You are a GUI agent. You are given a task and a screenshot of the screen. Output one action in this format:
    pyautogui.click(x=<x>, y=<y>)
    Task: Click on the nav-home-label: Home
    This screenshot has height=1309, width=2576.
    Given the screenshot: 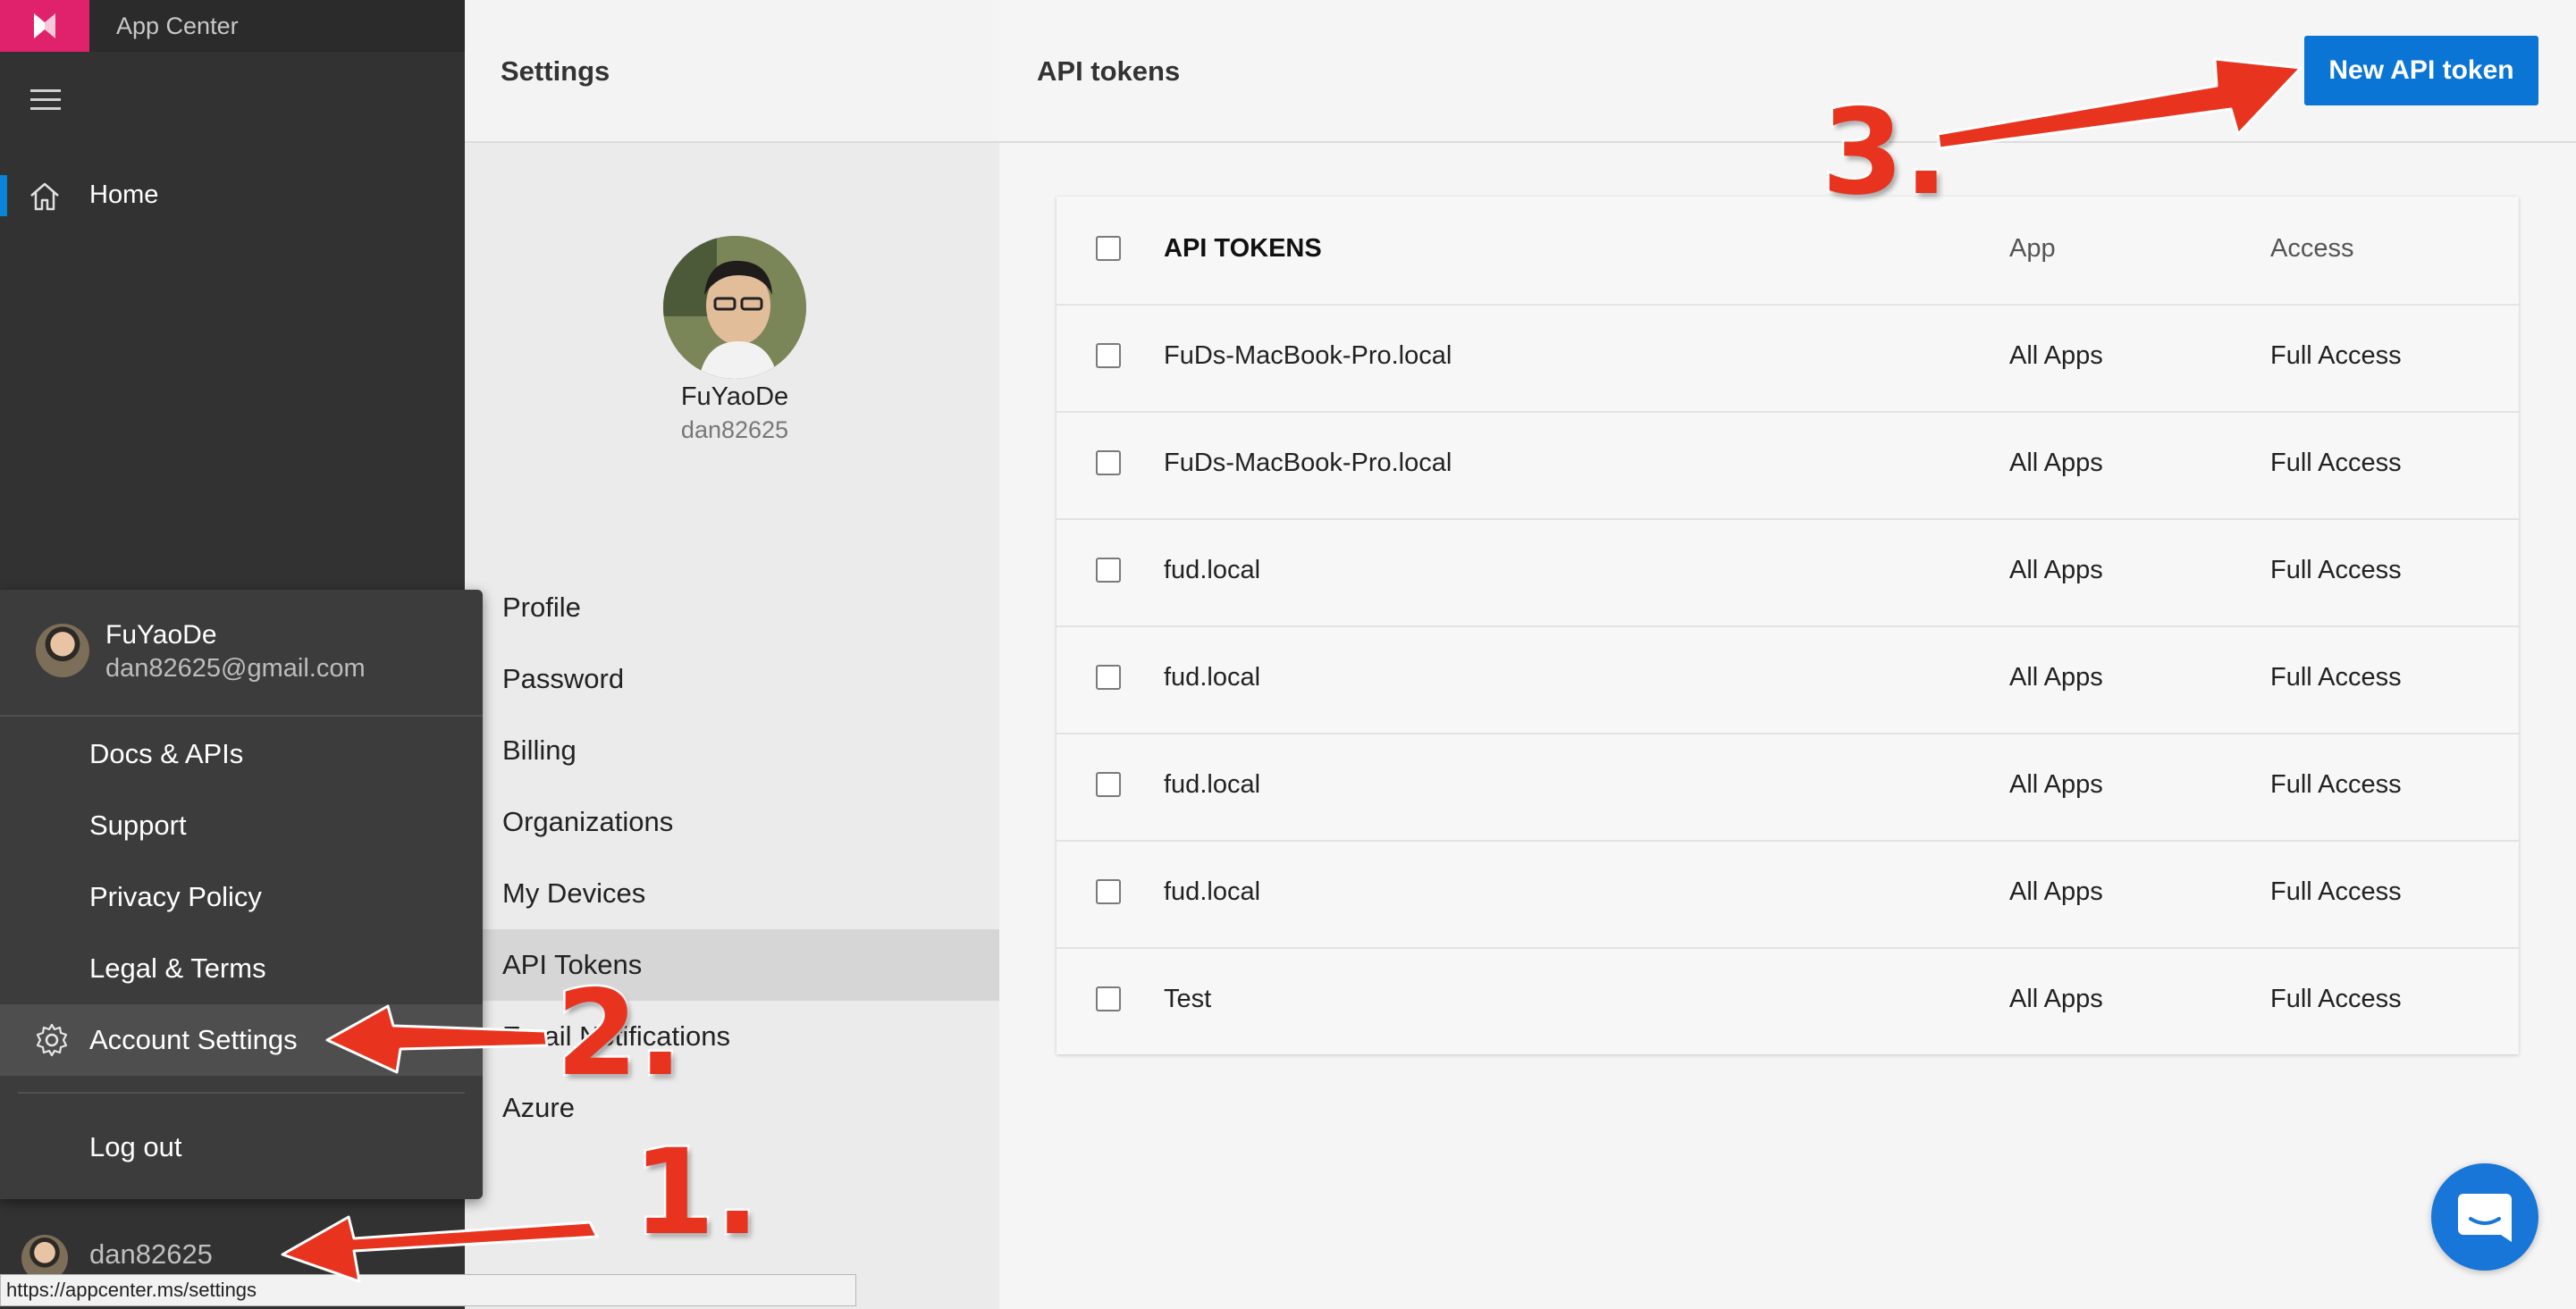 What is the action you would take?
    pyautogui.click(x=124, y=194)
    